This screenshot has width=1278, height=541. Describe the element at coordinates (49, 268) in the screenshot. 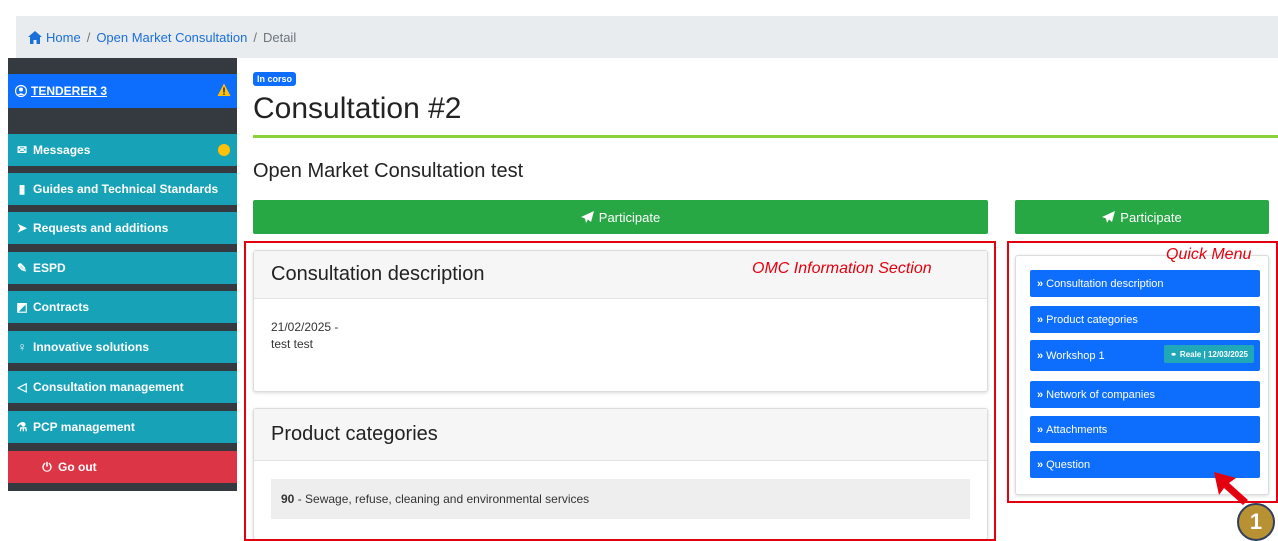

I see `sidebar-item-label: ESPD` at that location.